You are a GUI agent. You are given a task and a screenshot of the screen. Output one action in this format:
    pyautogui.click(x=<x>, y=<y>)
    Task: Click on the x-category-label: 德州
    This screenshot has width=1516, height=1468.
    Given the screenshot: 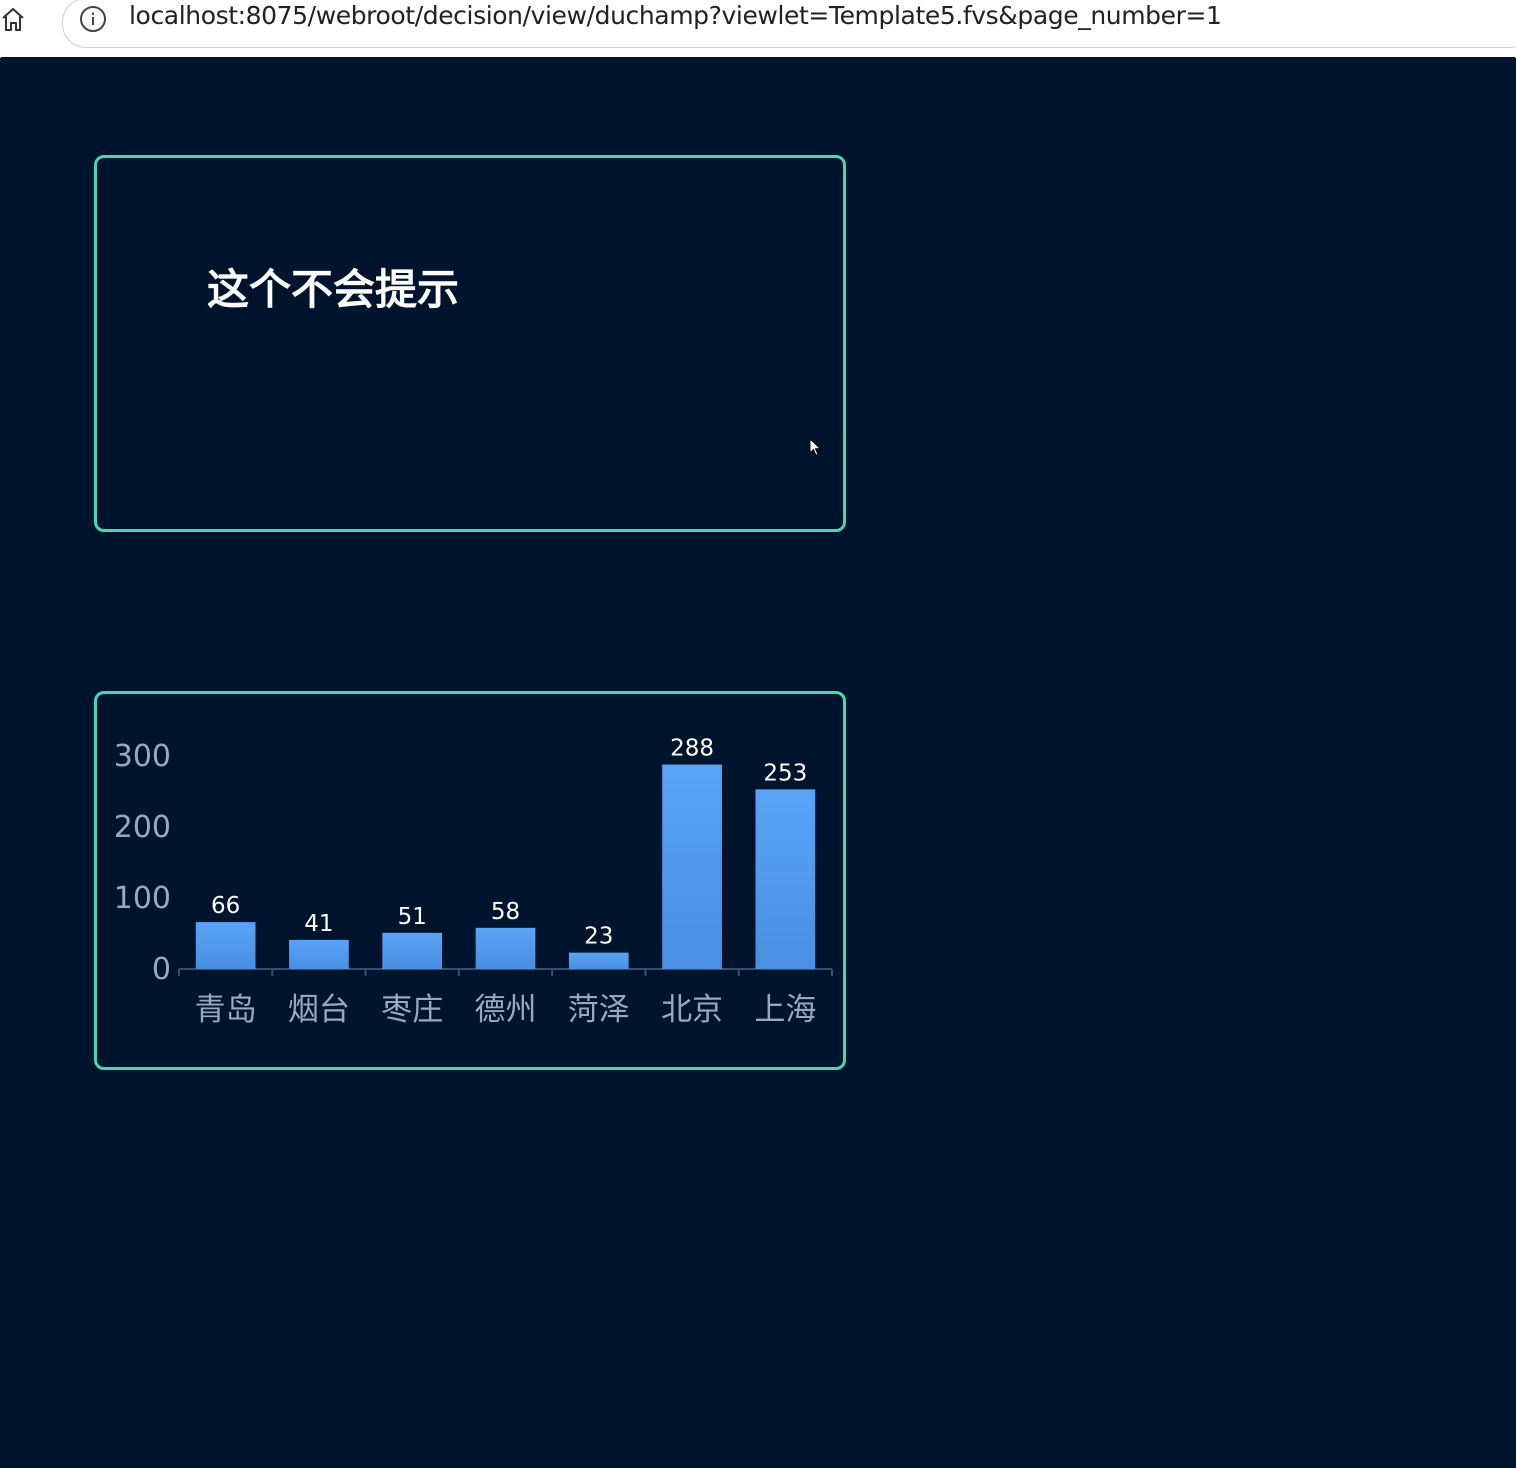 What is the action you would take?
    pyautogui.click(x=506, y=1010)
    